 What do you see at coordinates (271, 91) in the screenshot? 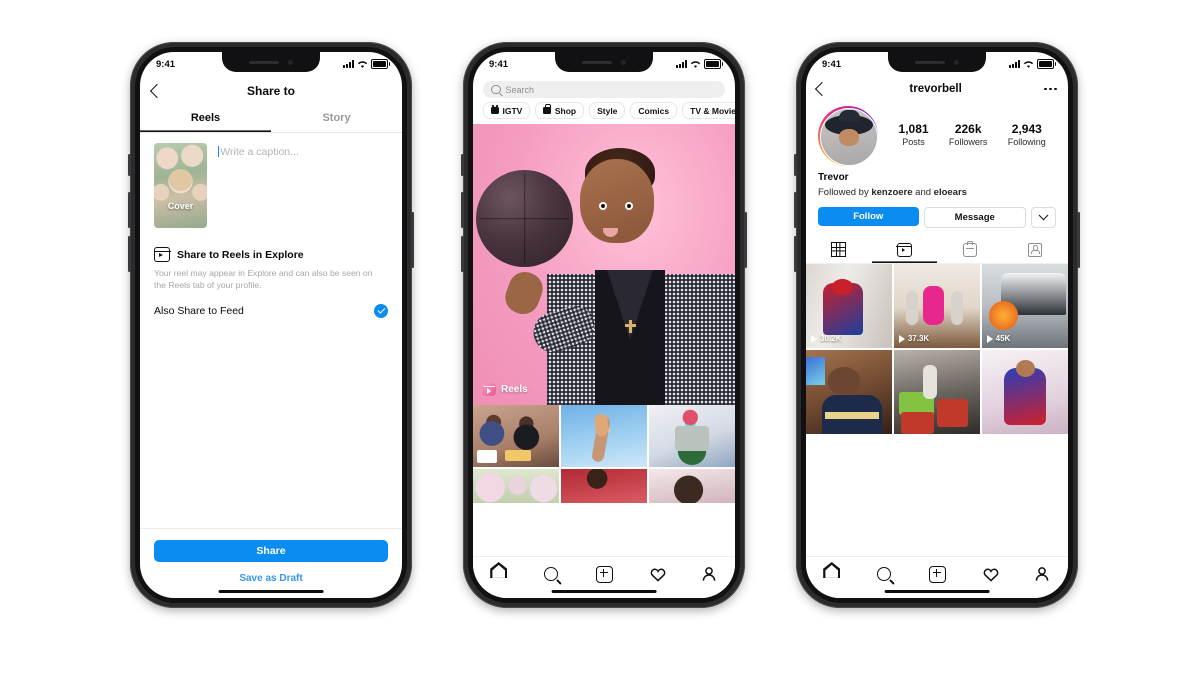
I see `share-to-navbar: Share to` at bounding box center [271, 91].